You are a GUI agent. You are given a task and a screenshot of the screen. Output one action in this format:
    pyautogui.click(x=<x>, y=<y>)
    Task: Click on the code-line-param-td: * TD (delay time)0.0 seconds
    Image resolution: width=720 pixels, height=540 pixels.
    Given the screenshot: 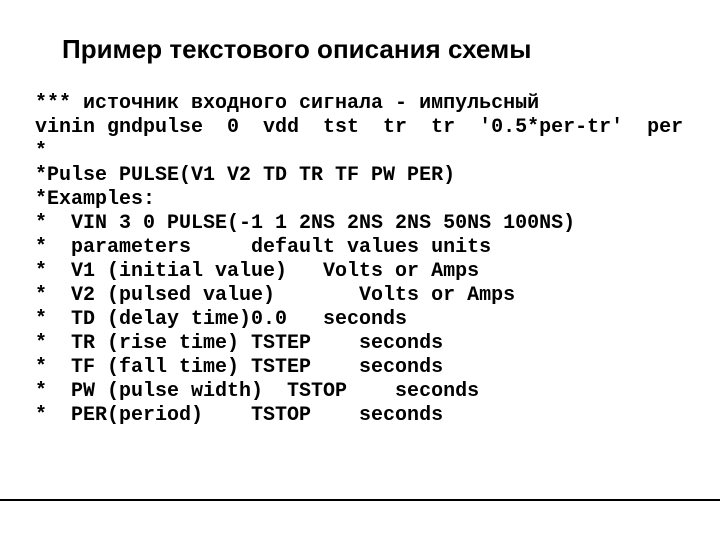 What is the action you would take?
    pyautogui.click(x=221, y=319)
    